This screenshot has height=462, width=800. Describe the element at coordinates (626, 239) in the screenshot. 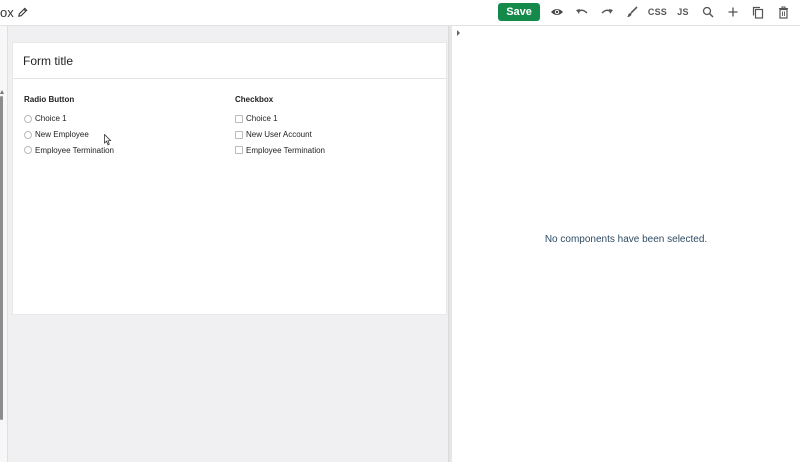

I see `empty-selection-message: No components have been selected.` at that location.